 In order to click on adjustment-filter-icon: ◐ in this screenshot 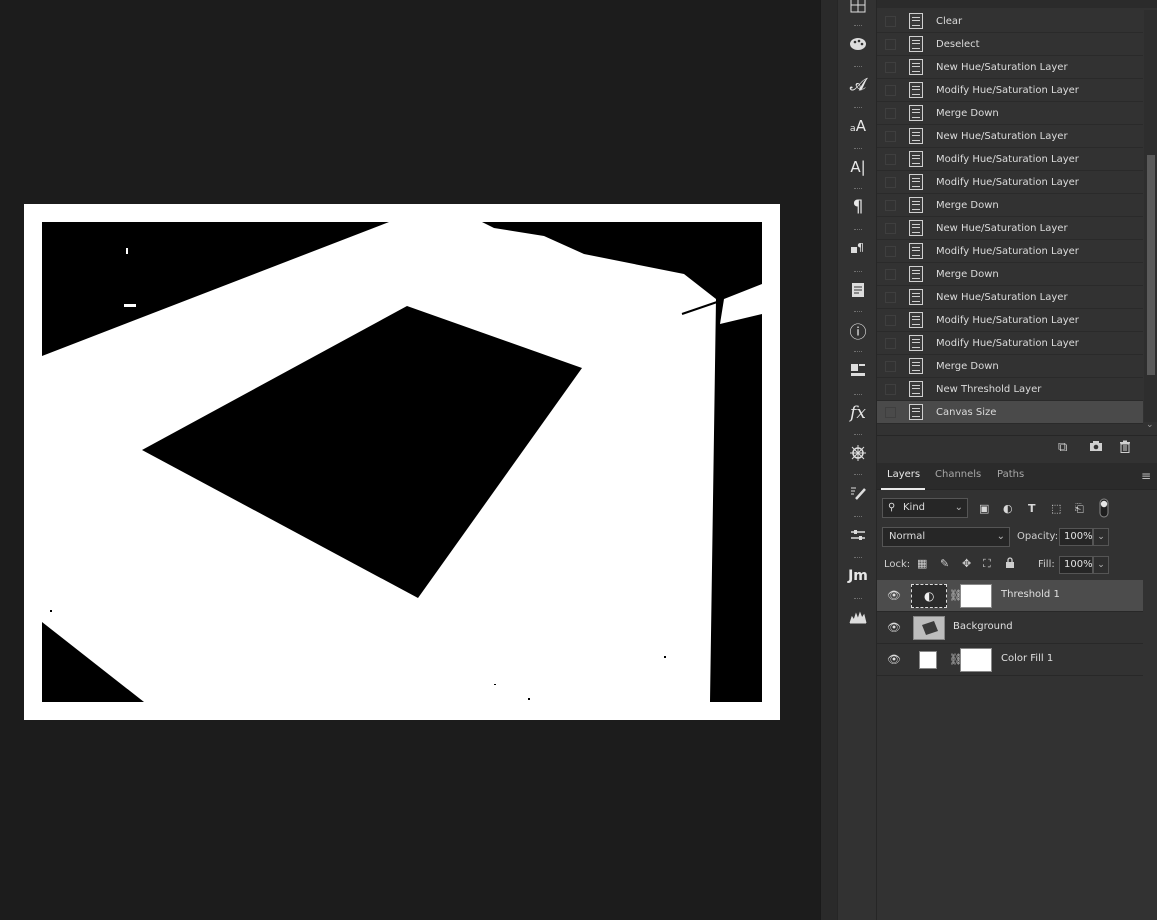, I will do `click(1008, 508)`.